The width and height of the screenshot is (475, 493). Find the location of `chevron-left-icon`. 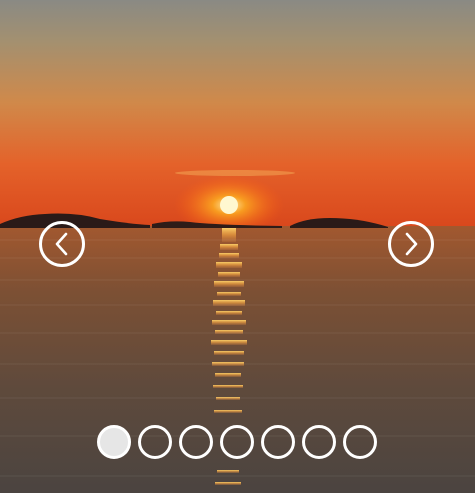

chevron-left-icon is located at coordinates (61, 244).